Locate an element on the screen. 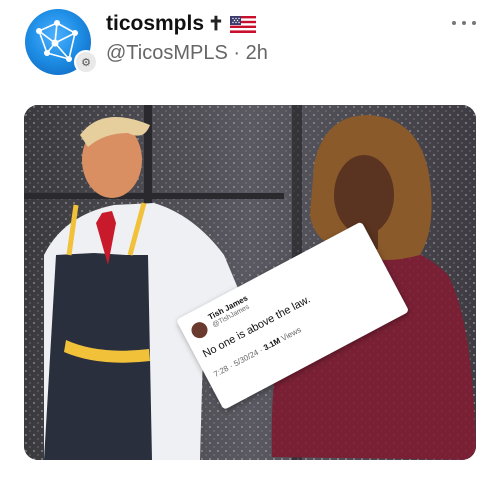  handle-row: @TicosMPLS · 2h is located at coordinates (187, 53).